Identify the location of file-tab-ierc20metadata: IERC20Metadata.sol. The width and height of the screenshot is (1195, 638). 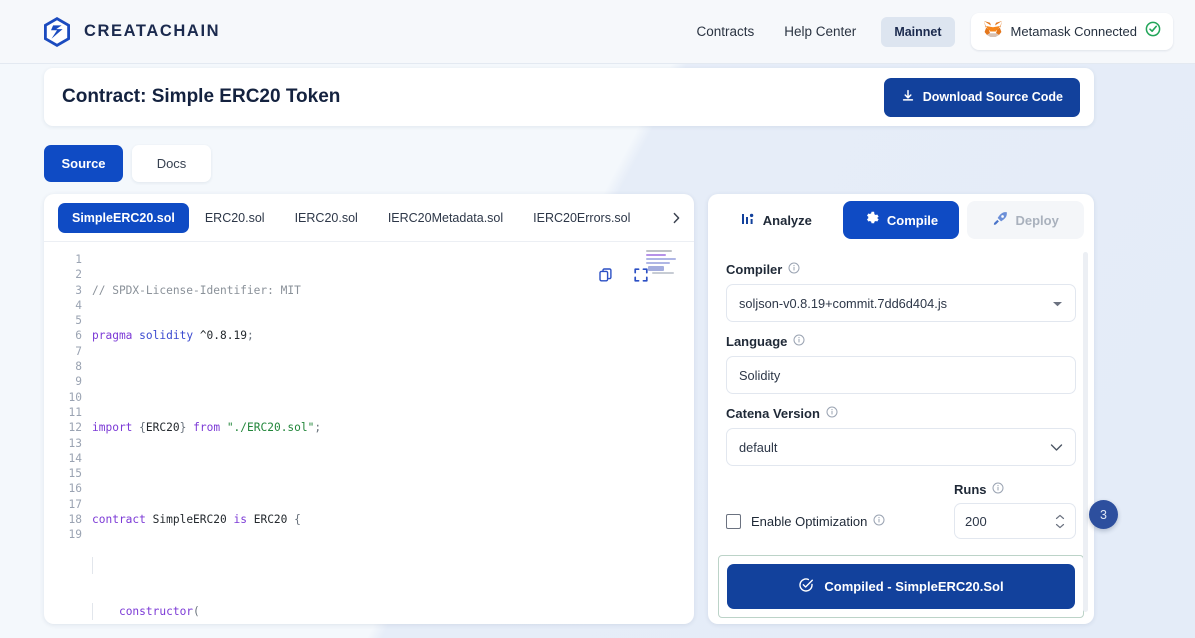
(445, 218).